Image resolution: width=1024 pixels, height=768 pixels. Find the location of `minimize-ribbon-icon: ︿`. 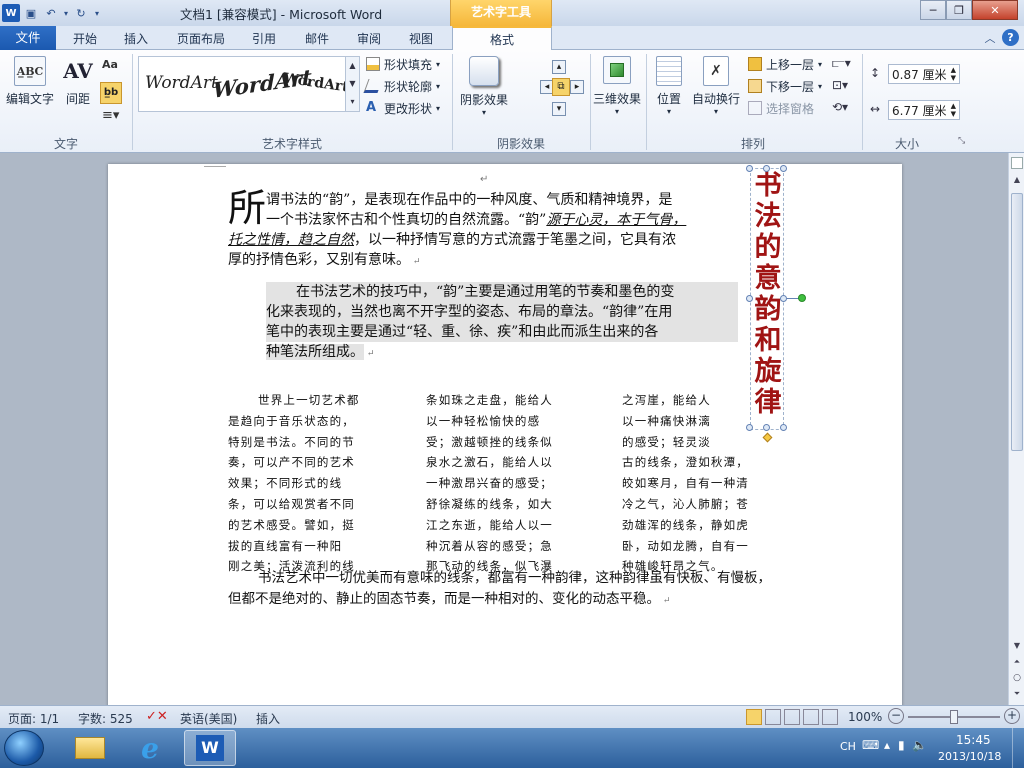

minimize-ribbon-icon: ︿ is located at coordinates (990, 38).